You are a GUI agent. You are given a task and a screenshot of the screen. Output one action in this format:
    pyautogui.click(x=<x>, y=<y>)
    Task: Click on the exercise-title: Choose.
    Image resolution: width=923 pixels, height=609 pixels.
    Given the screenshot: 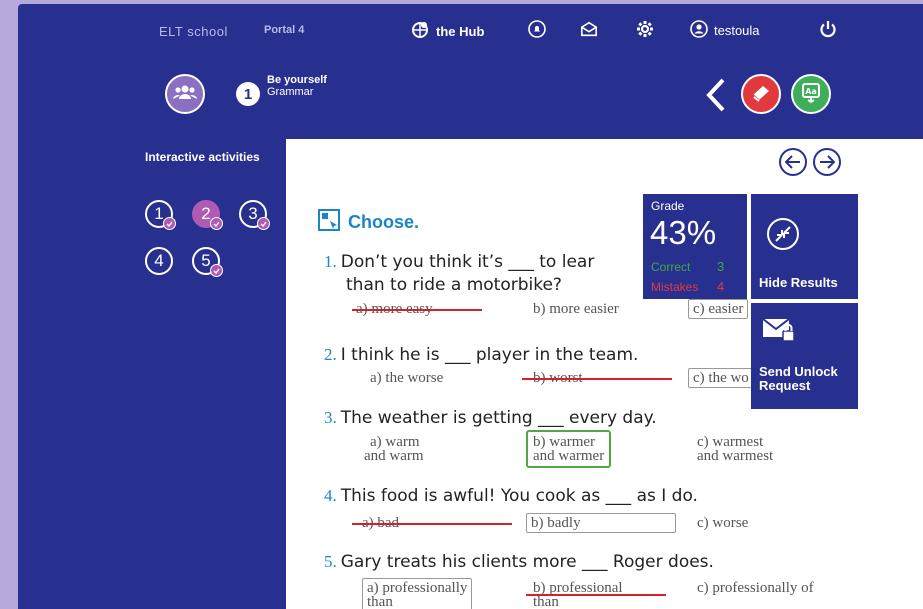 What is the action you would take?
    pyautogui.click(x=384, y=222)
    